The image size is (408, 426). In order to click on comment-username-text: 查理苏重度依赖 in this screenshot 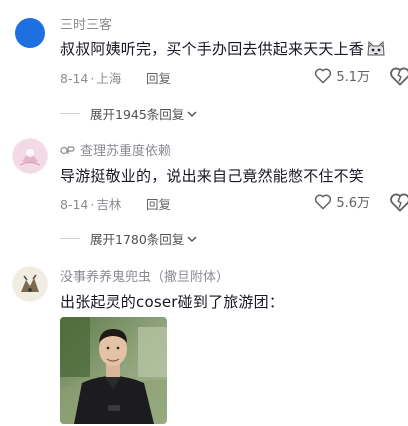, I will do `click(125, 151)`.